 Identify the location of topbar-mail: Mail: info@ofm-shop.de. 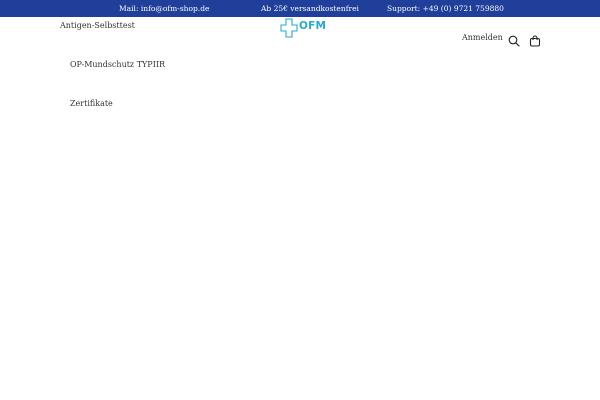
(164, 8).